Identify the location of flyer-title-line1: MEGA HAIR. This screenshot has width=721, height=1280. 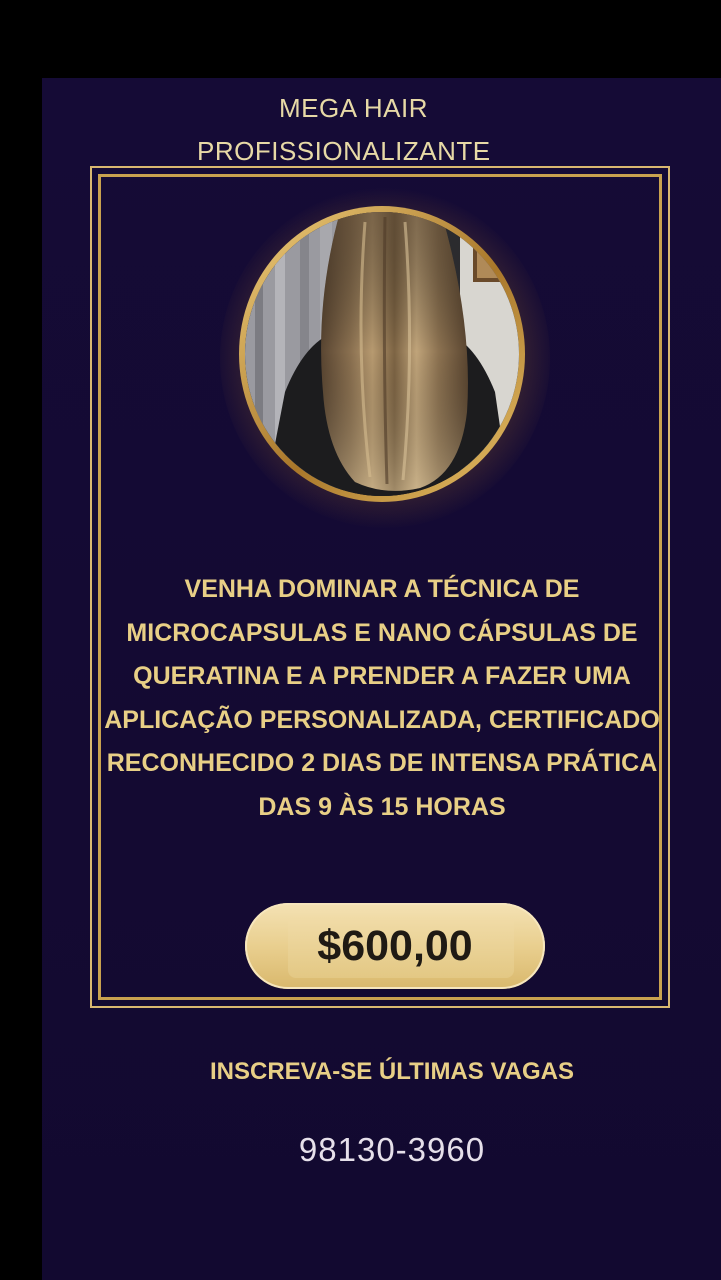
(353, 108).